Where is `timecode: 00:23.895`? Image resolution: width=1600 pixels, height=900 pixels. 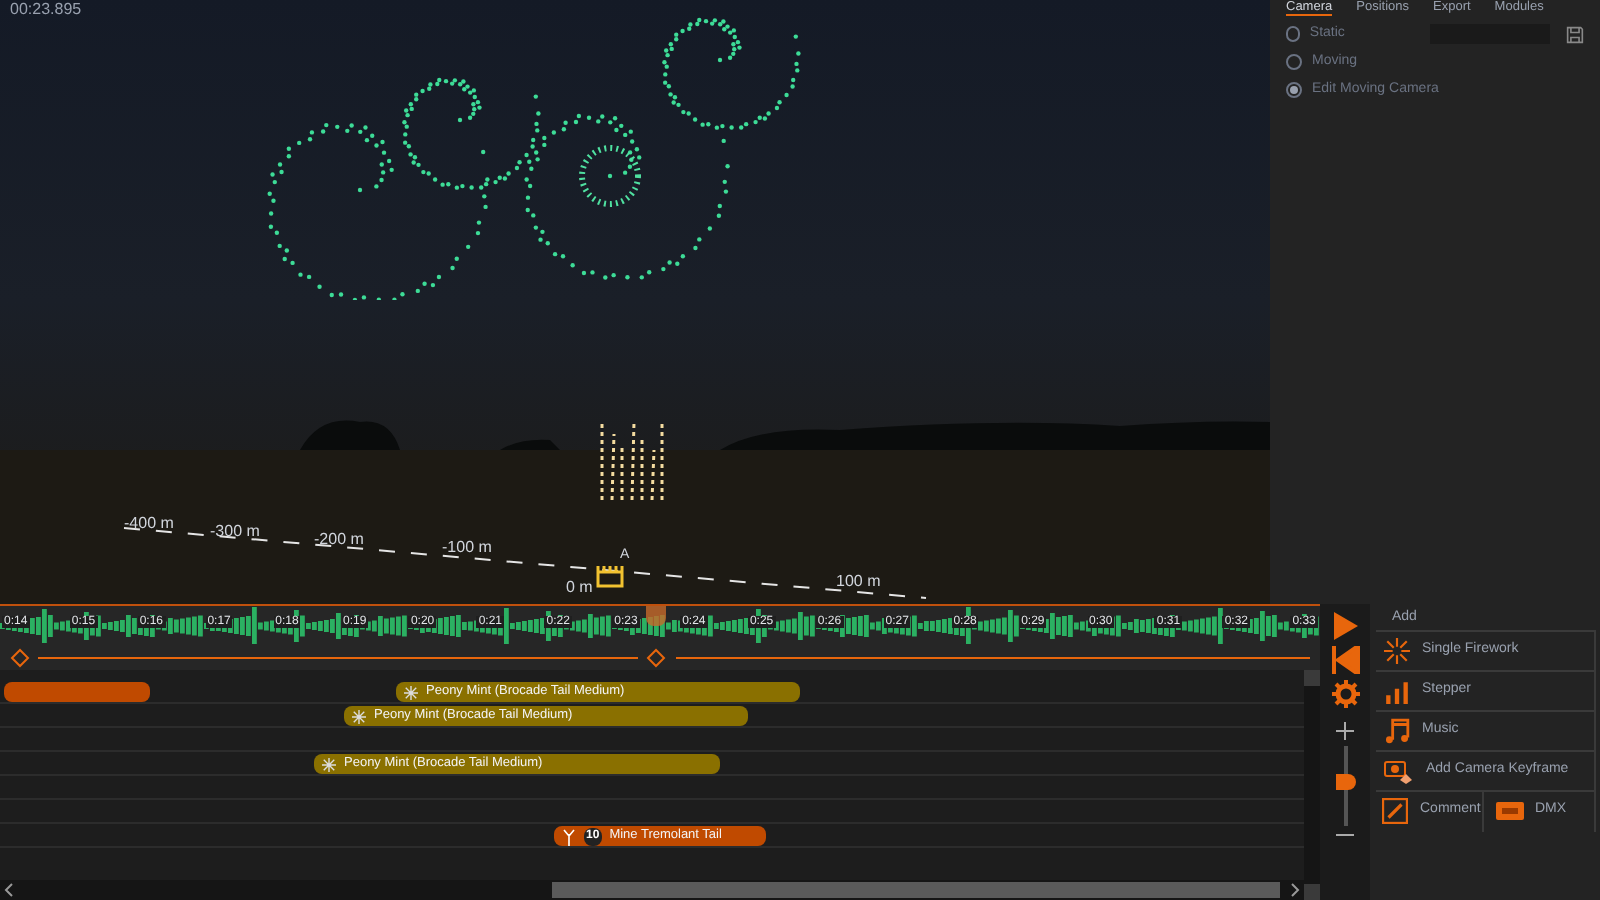 timecode: 00:23.895 is located at coordinates (46, 10).